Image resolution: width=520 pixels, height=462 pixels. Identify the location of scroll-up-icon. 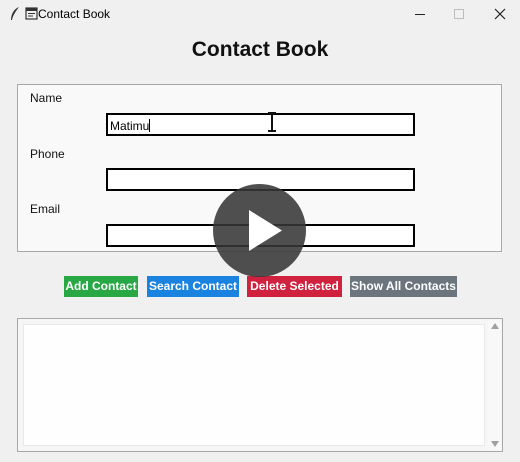
(495, 326).